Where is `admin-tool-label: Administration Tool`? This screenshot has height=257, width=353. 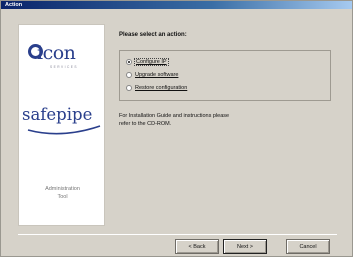 admin-tool-label: Administration Tool is located at coordinates (62, 193).